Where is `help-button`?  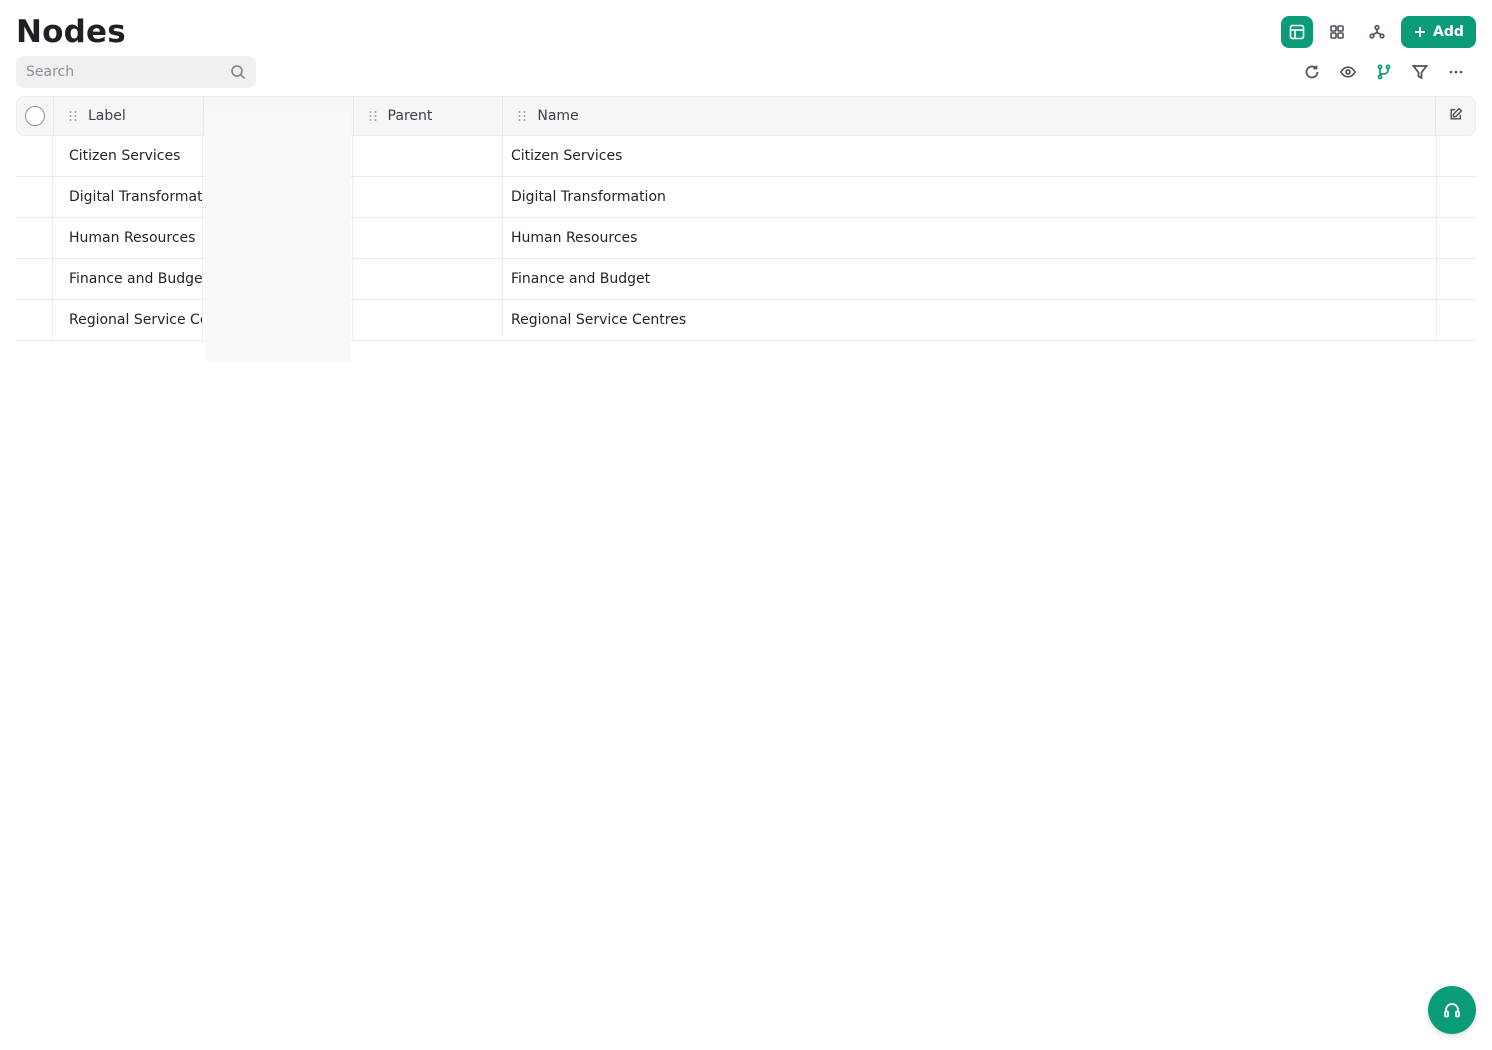 help-button is located at coordinates (1452, 1010).